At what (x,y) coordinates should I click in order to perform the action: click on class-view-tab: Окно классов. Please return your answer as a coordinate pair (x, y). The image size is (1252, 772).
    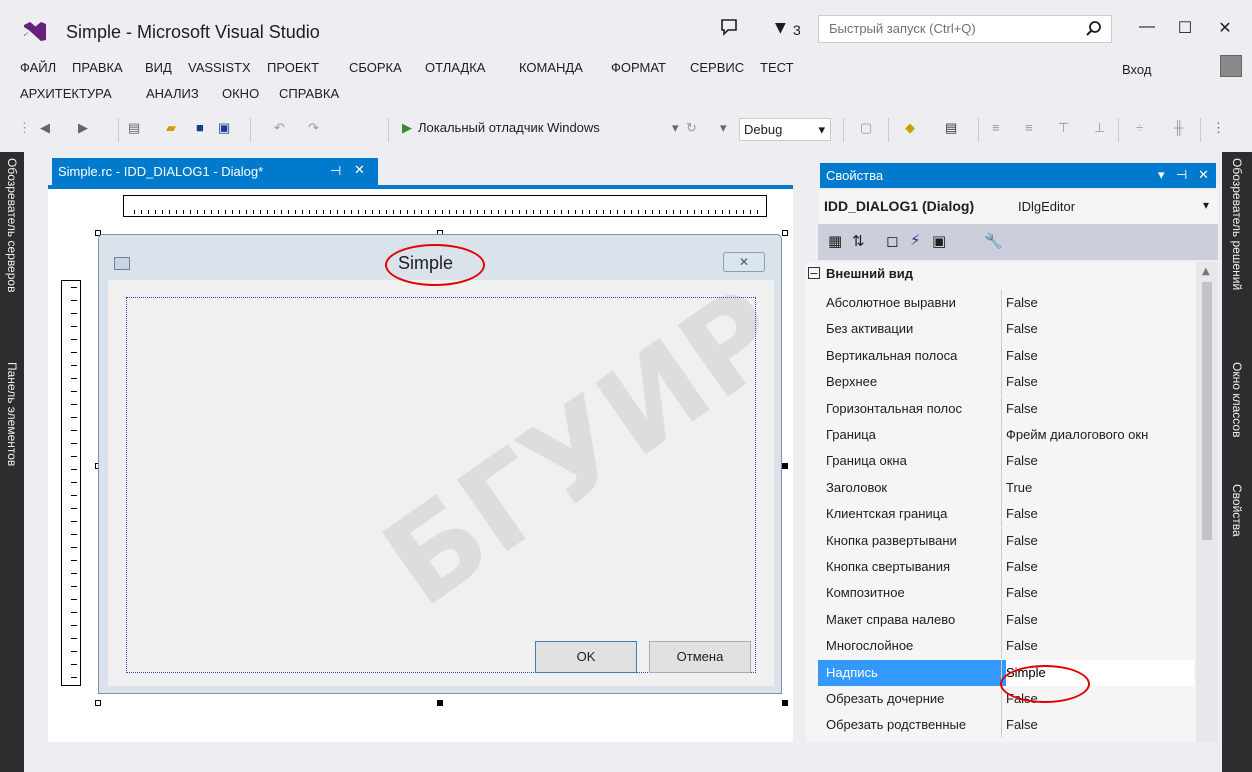
    Looking at the image, I should click on (1237, 399).